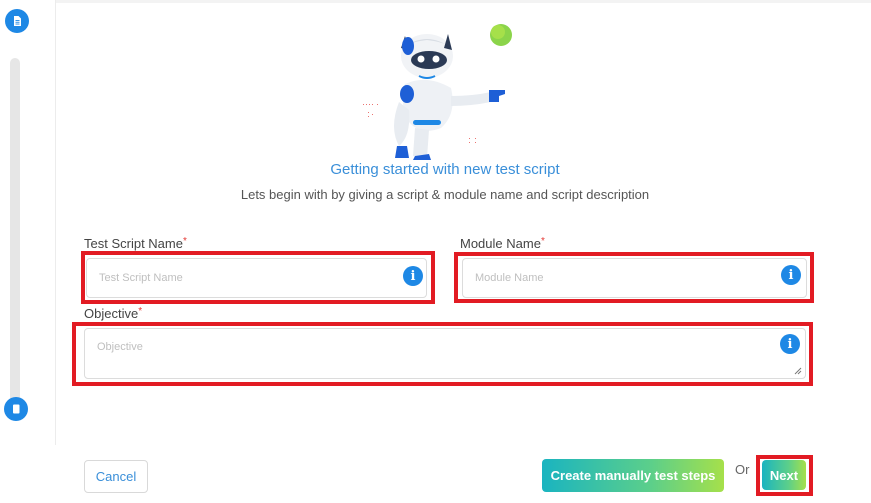 This screenshot has width=871, height=503. I want to click on objective-label-text: Objective, so click(111, 313).